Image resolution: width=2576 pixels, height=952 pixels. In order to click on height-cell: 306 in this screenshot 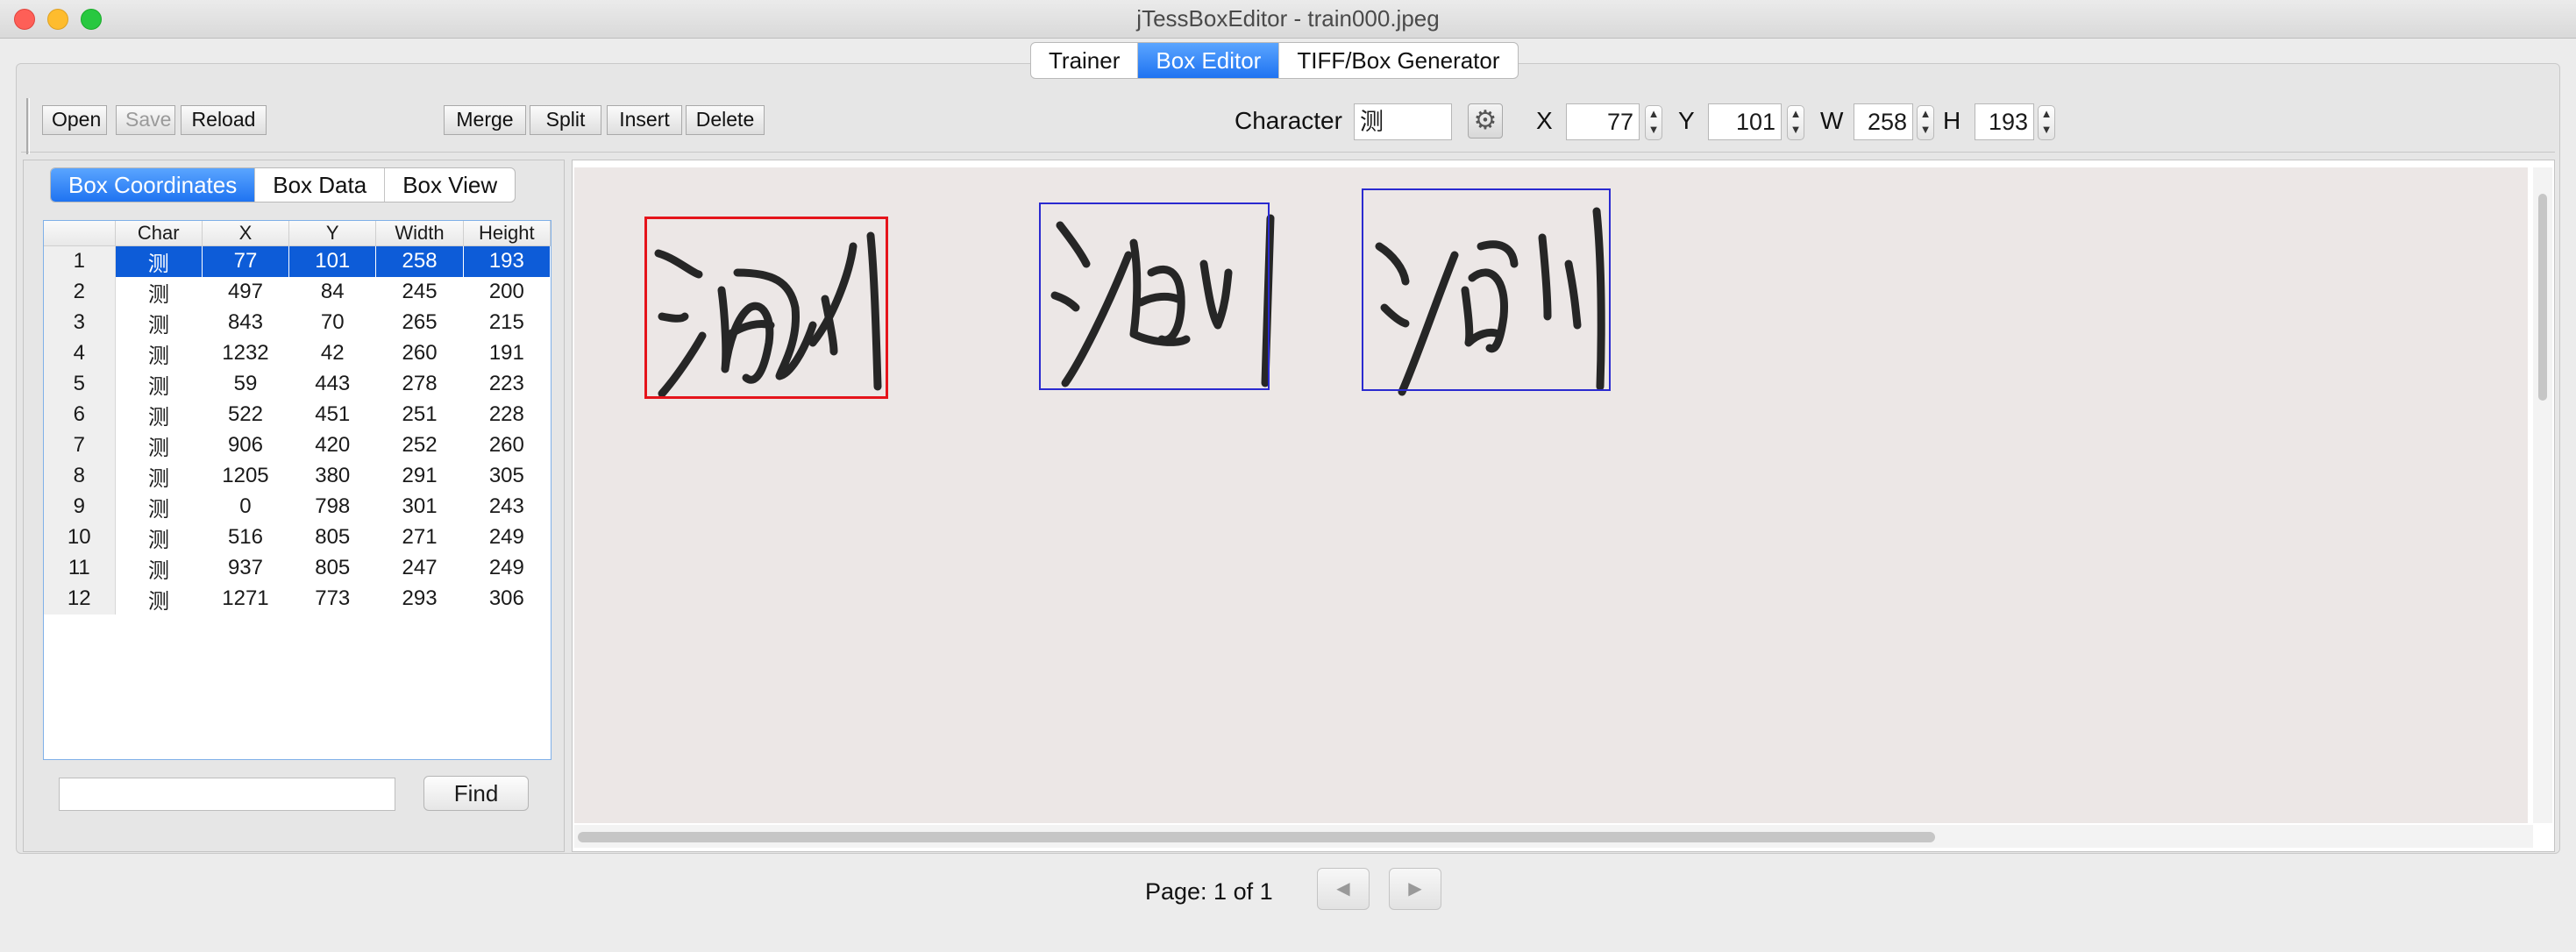, I will do `click(506, 599)`.